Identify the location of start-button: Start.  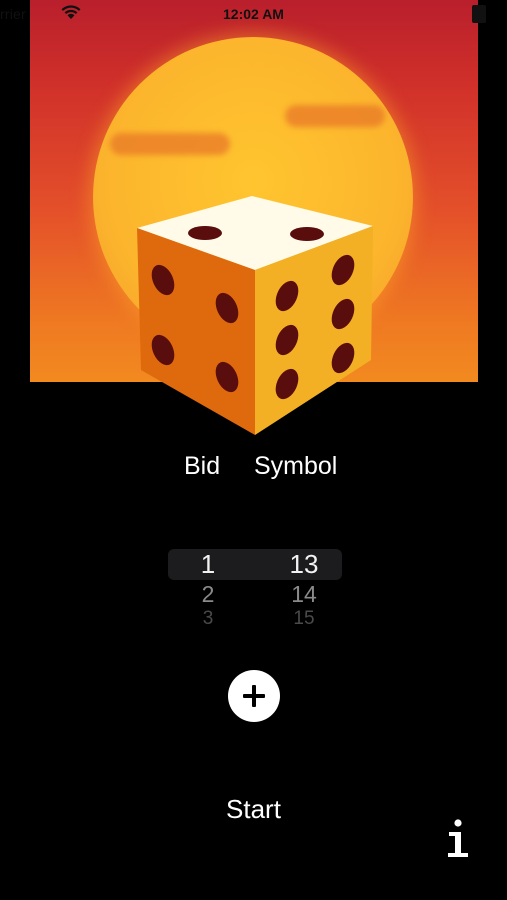
(253, 809).